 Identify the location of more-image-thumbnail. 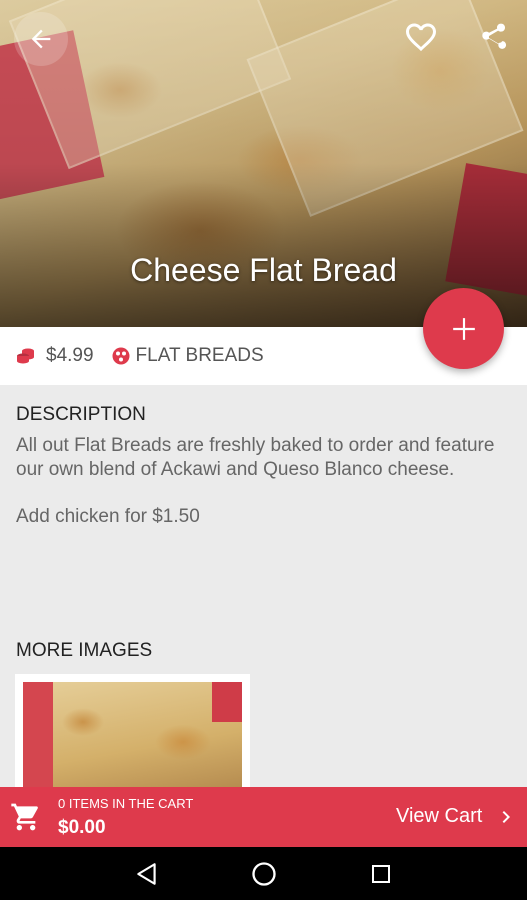
(132, 731).